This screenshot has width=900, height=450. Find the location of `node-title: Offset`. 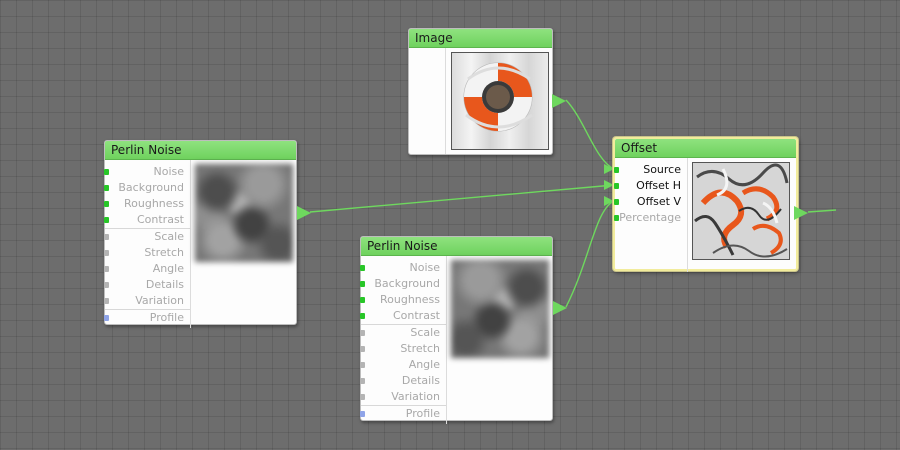

node-title: Offset is located at coordinates (705, 148).